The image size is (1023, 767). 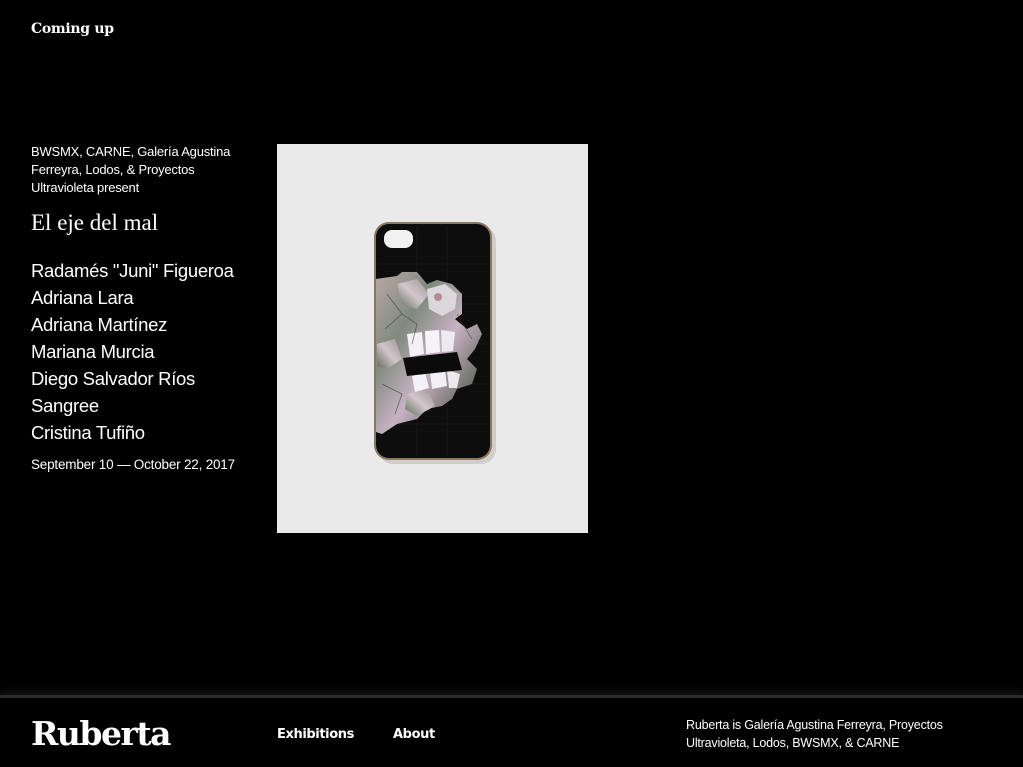 What do you see at coordinates (141, 432) in the screenshot?
I see `artist-item: Cristina Tufiño` at bounding box center [141, 432].